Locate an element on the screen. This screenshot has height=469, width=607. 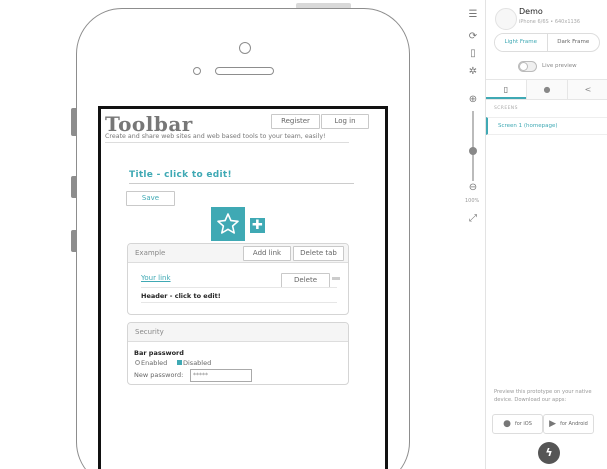
panel-header: Security is located at coordinates (238, 332).